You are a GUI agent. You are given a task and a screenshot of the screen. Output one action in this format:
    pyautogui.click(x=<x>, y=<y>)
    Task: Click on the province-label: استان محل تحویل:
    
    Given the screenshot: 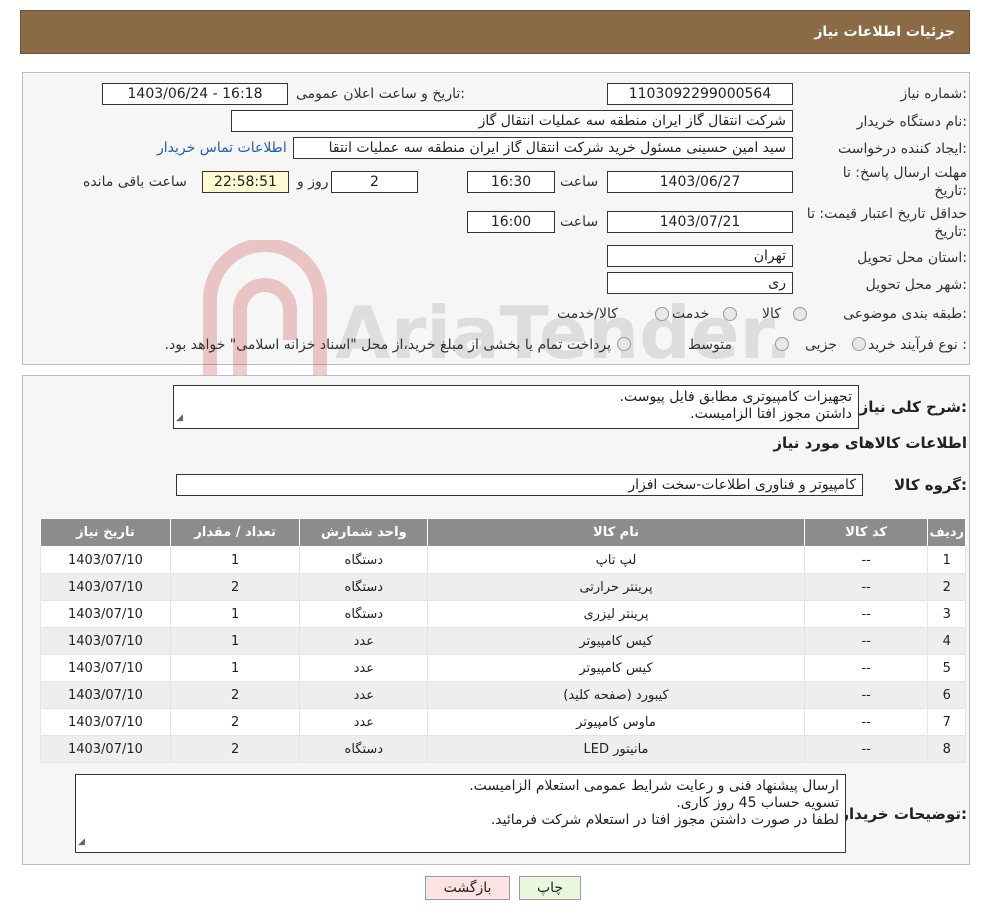 What is the action you would take?
    pyautogui.click(x=912, y=258)
    